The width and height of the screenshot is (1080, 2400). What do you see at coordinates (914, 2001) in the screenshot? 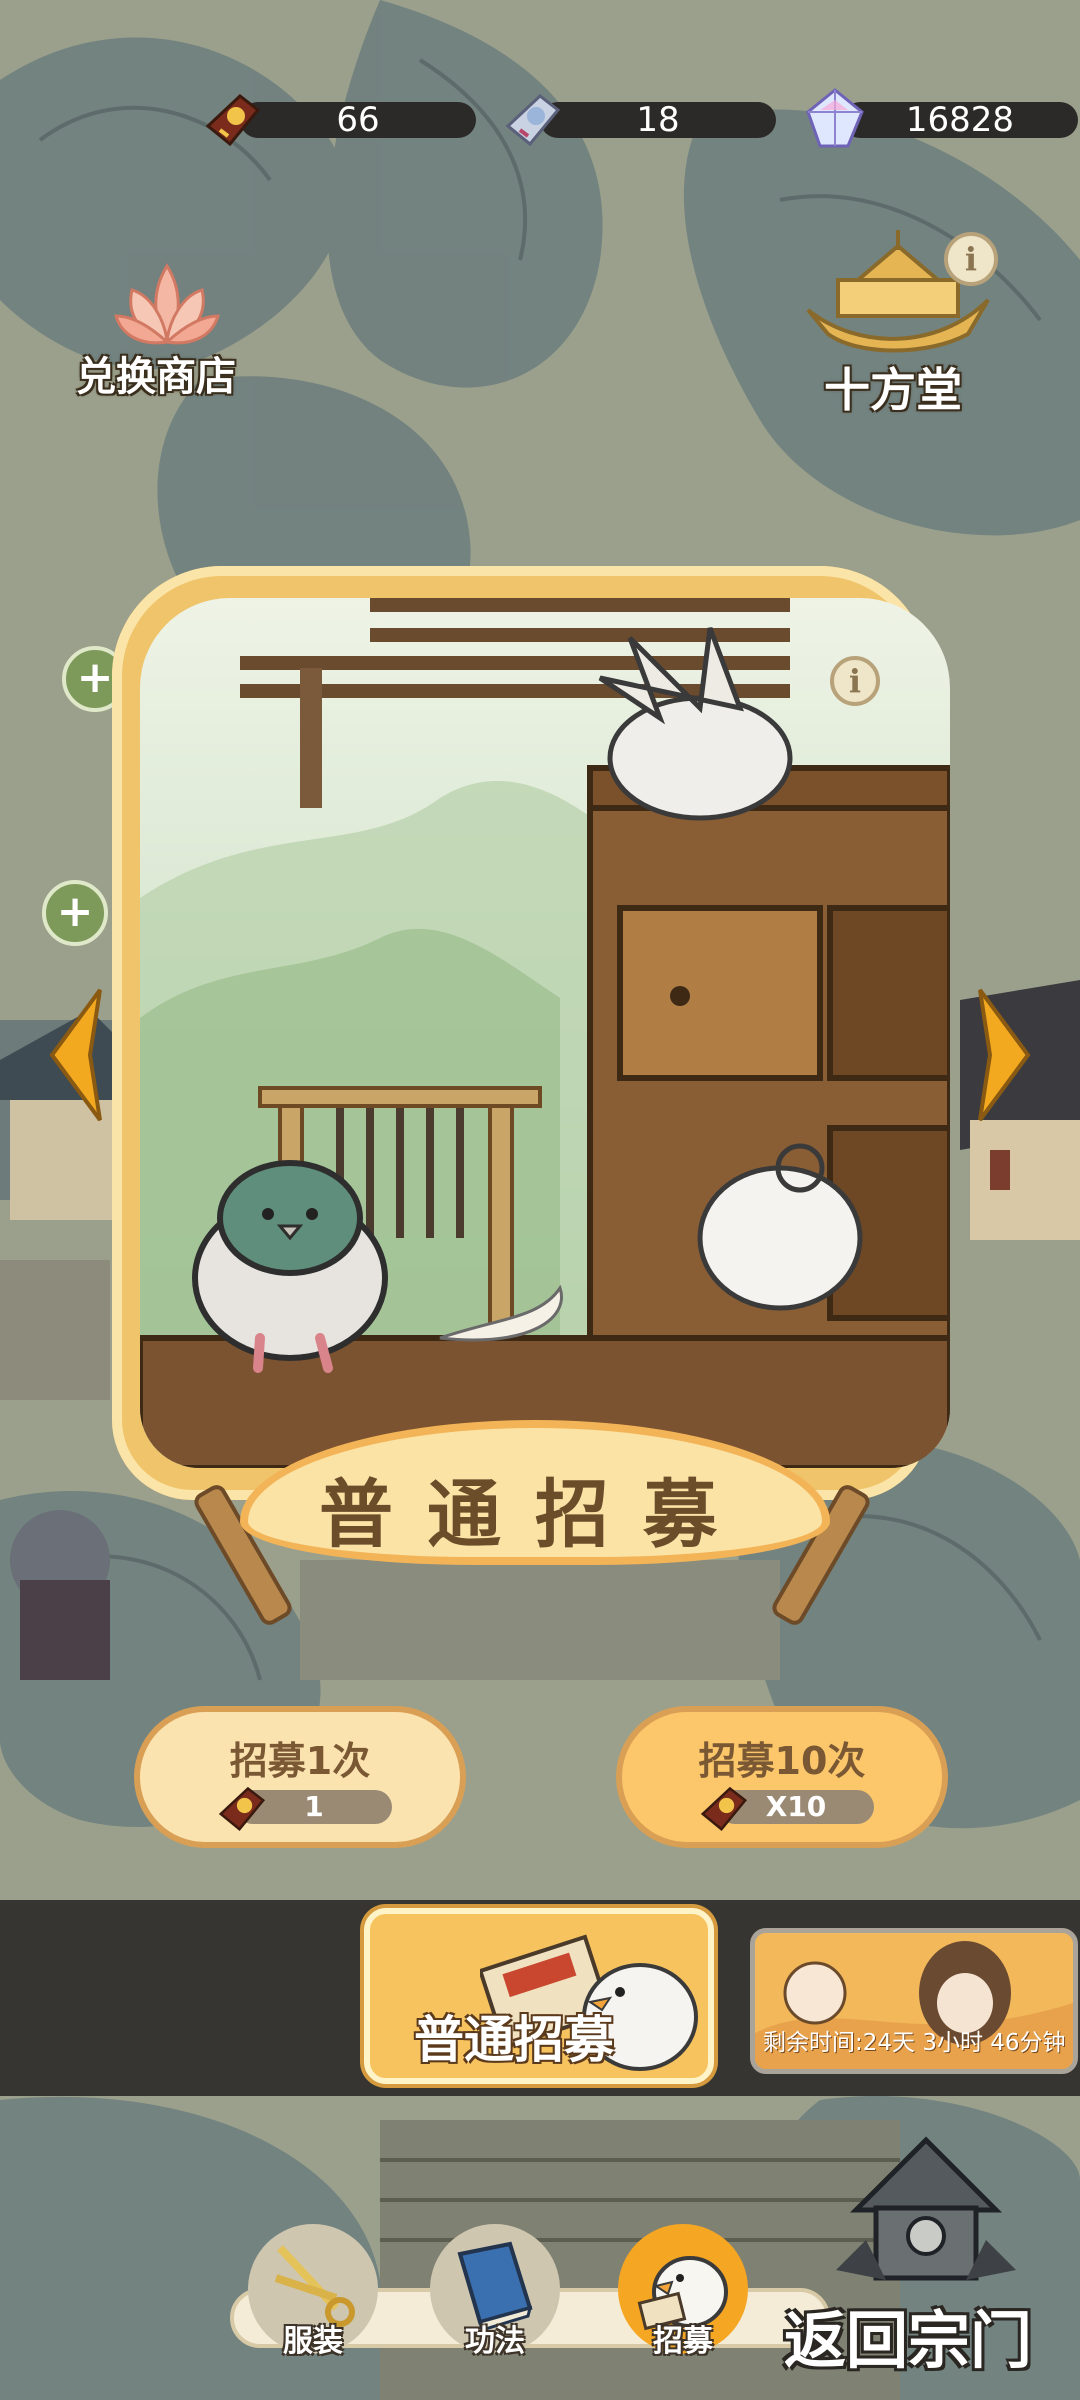
I see `tab-event-recruit: 剩余时间:24天 3小时 46分钟` at bounding box center [914, 2001].